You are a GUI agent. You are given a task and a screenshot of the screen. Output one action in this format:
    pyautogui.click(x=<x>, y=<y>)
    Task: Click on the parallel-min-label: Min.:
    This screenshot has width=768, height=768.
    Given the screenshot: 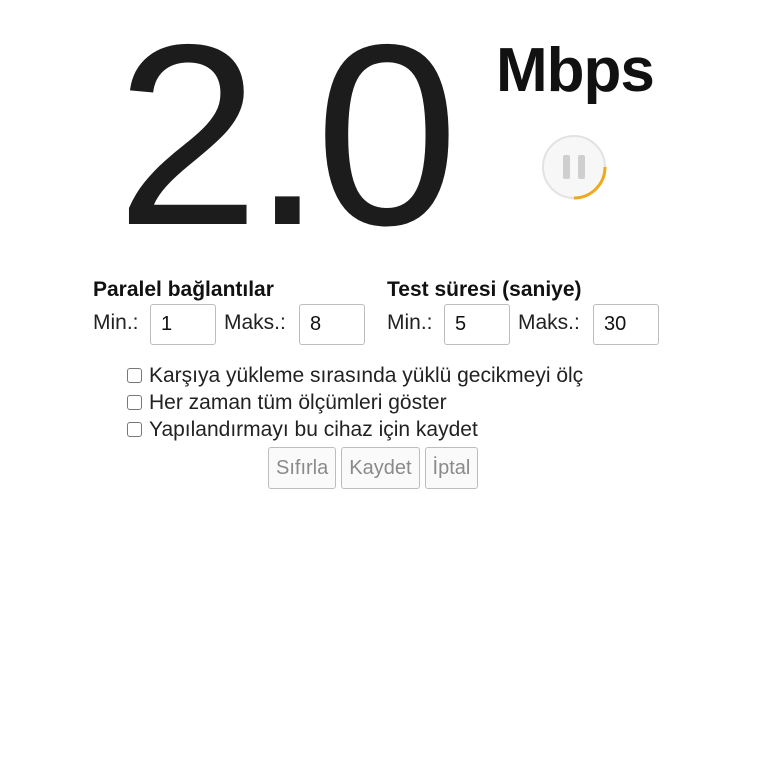 What is the action you would take?
    pyautogui.click(x=116, y=322)
    